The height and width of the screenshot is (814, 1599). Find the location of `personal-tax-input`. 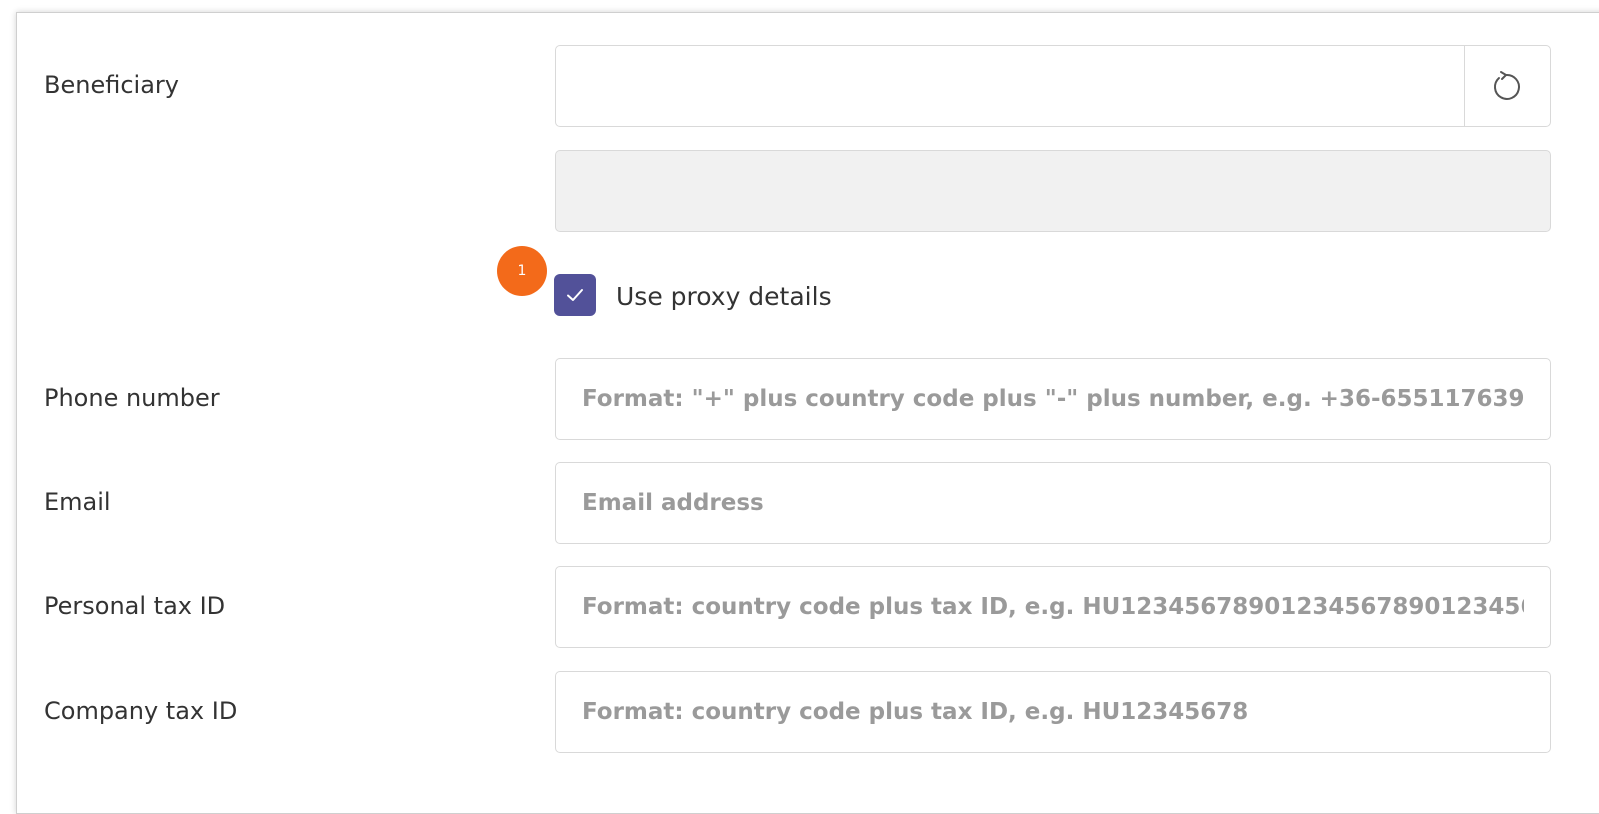

personal-tax-input is located at coordinates (1053, 607).